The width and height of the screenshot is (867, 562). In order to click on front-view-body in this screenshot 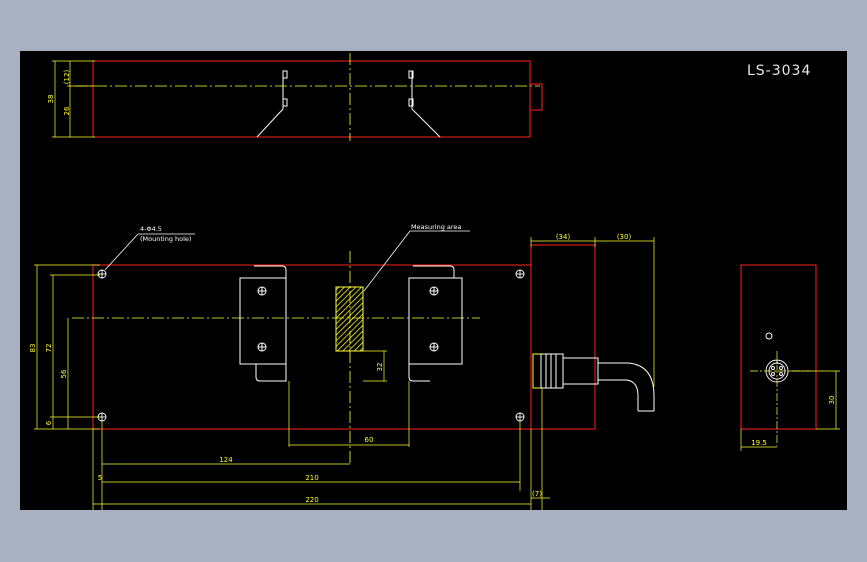, I will do `click(312, 347)`.